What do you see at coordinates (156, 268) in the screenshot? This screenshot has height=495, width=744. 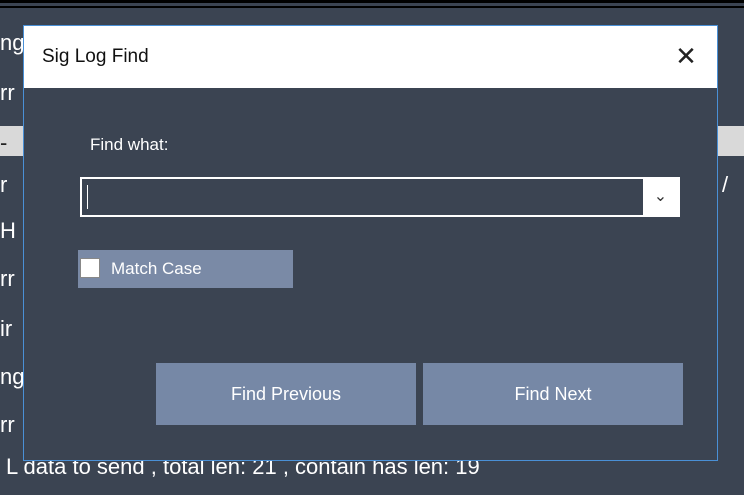 I see `match-case-label: Match Case` at bounding box center [156, 268].